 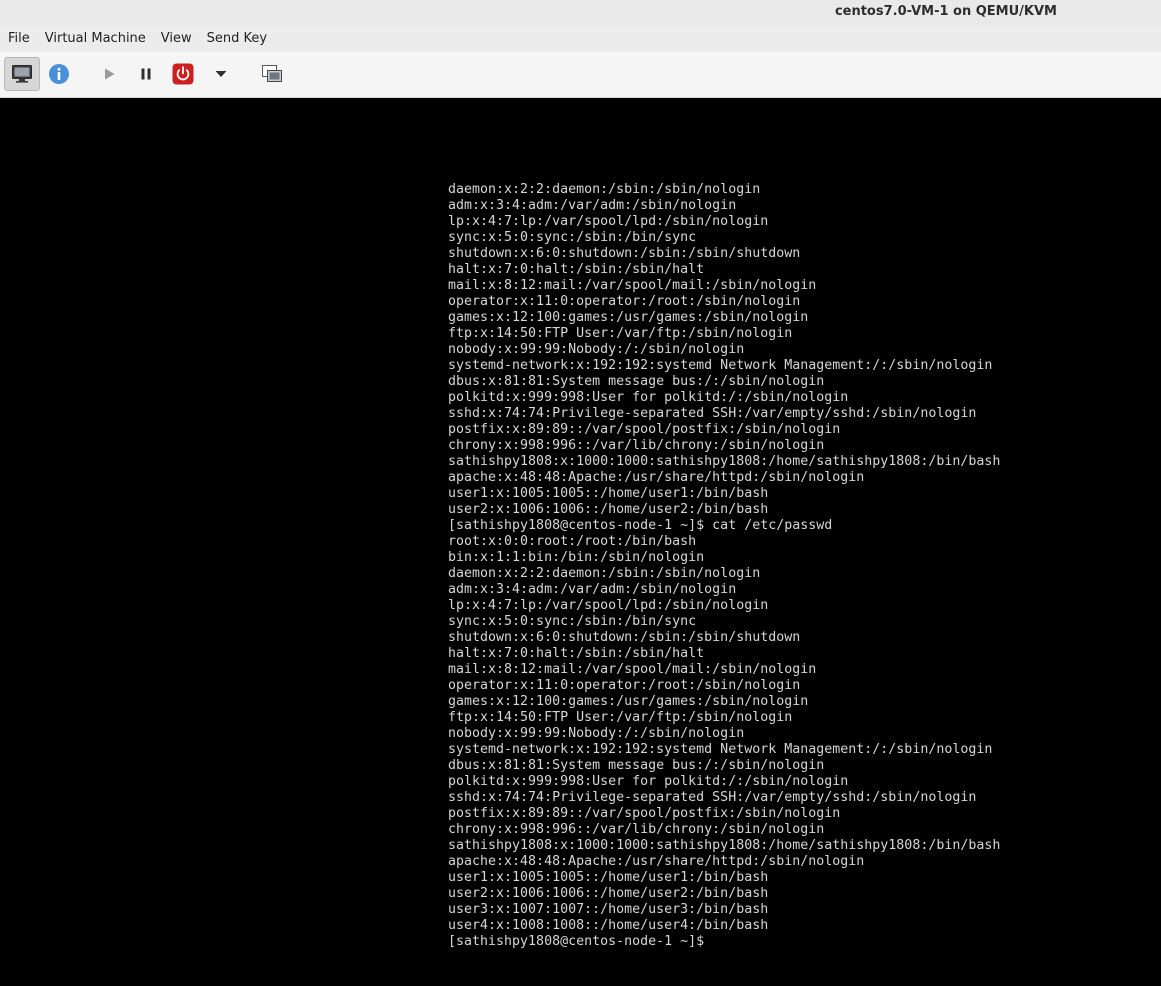 I want to click on chevron-down-icon, so click(x=221, y=74).